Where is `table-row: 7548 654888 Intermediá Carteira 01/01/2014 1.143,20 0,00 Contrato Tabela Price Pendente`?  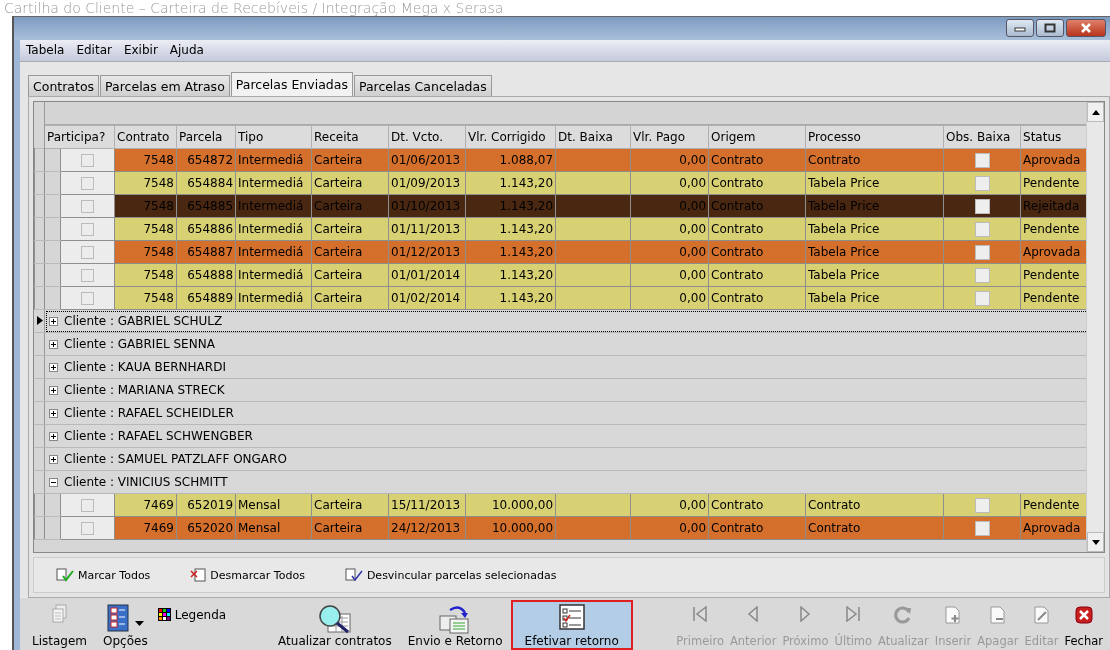
table-row: 7548 654888 Intermediá Carteira 01/01/2014 1.143,20 0,00 Contrato Tabela Price Pendente is located at coordinates (560, 275).